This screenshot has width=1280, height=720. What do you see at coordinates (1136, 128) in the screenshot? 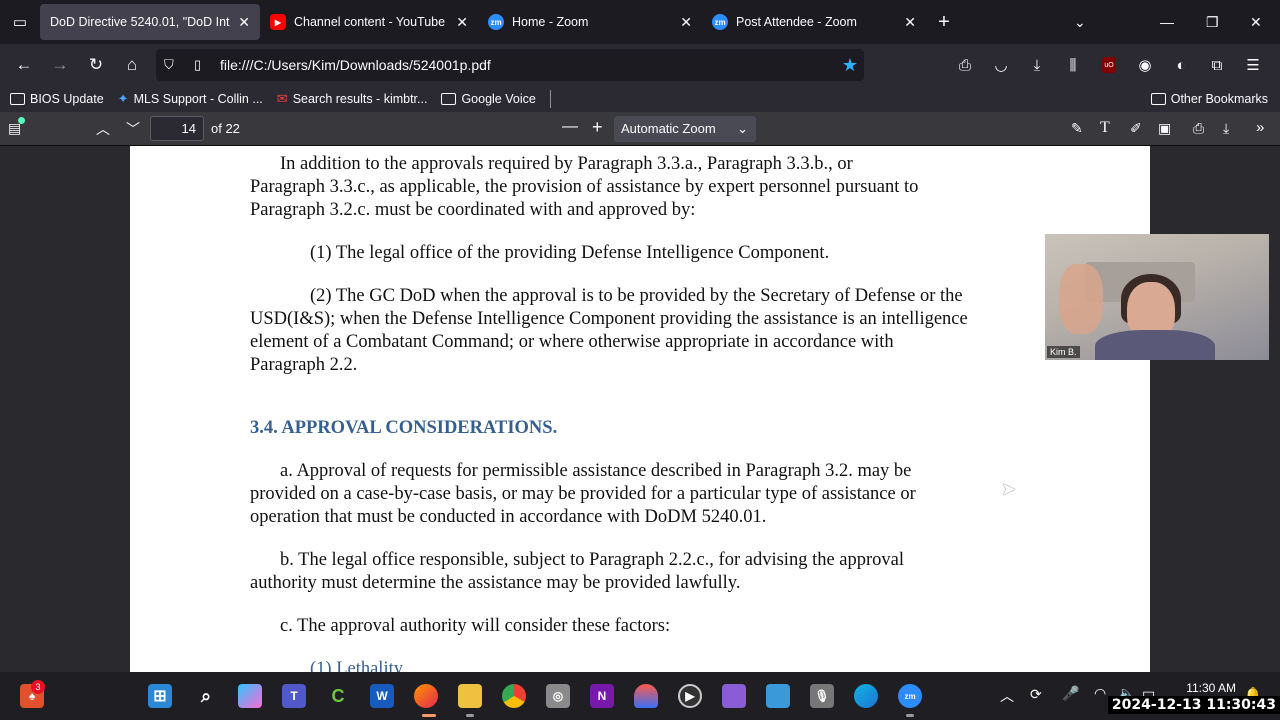
I see `draw-icon: ✐` at bounding box center [1136, 128].